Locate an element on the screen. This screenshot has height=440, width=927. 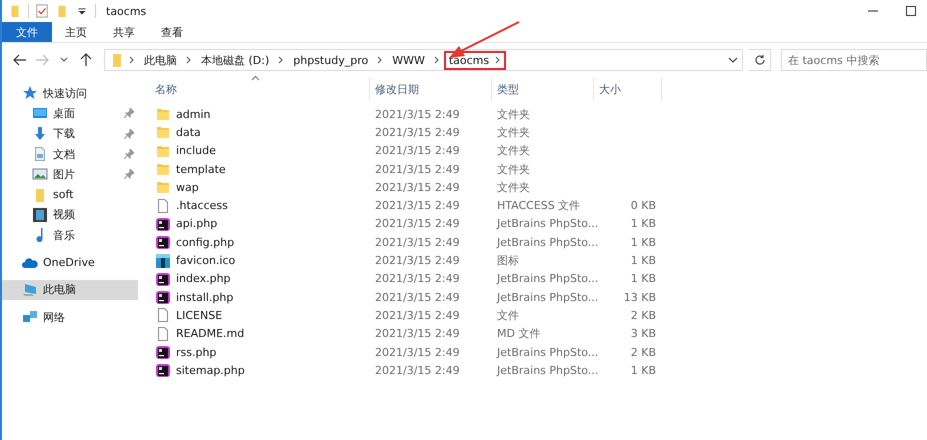
star-icon is located at coordinates (30, 93).